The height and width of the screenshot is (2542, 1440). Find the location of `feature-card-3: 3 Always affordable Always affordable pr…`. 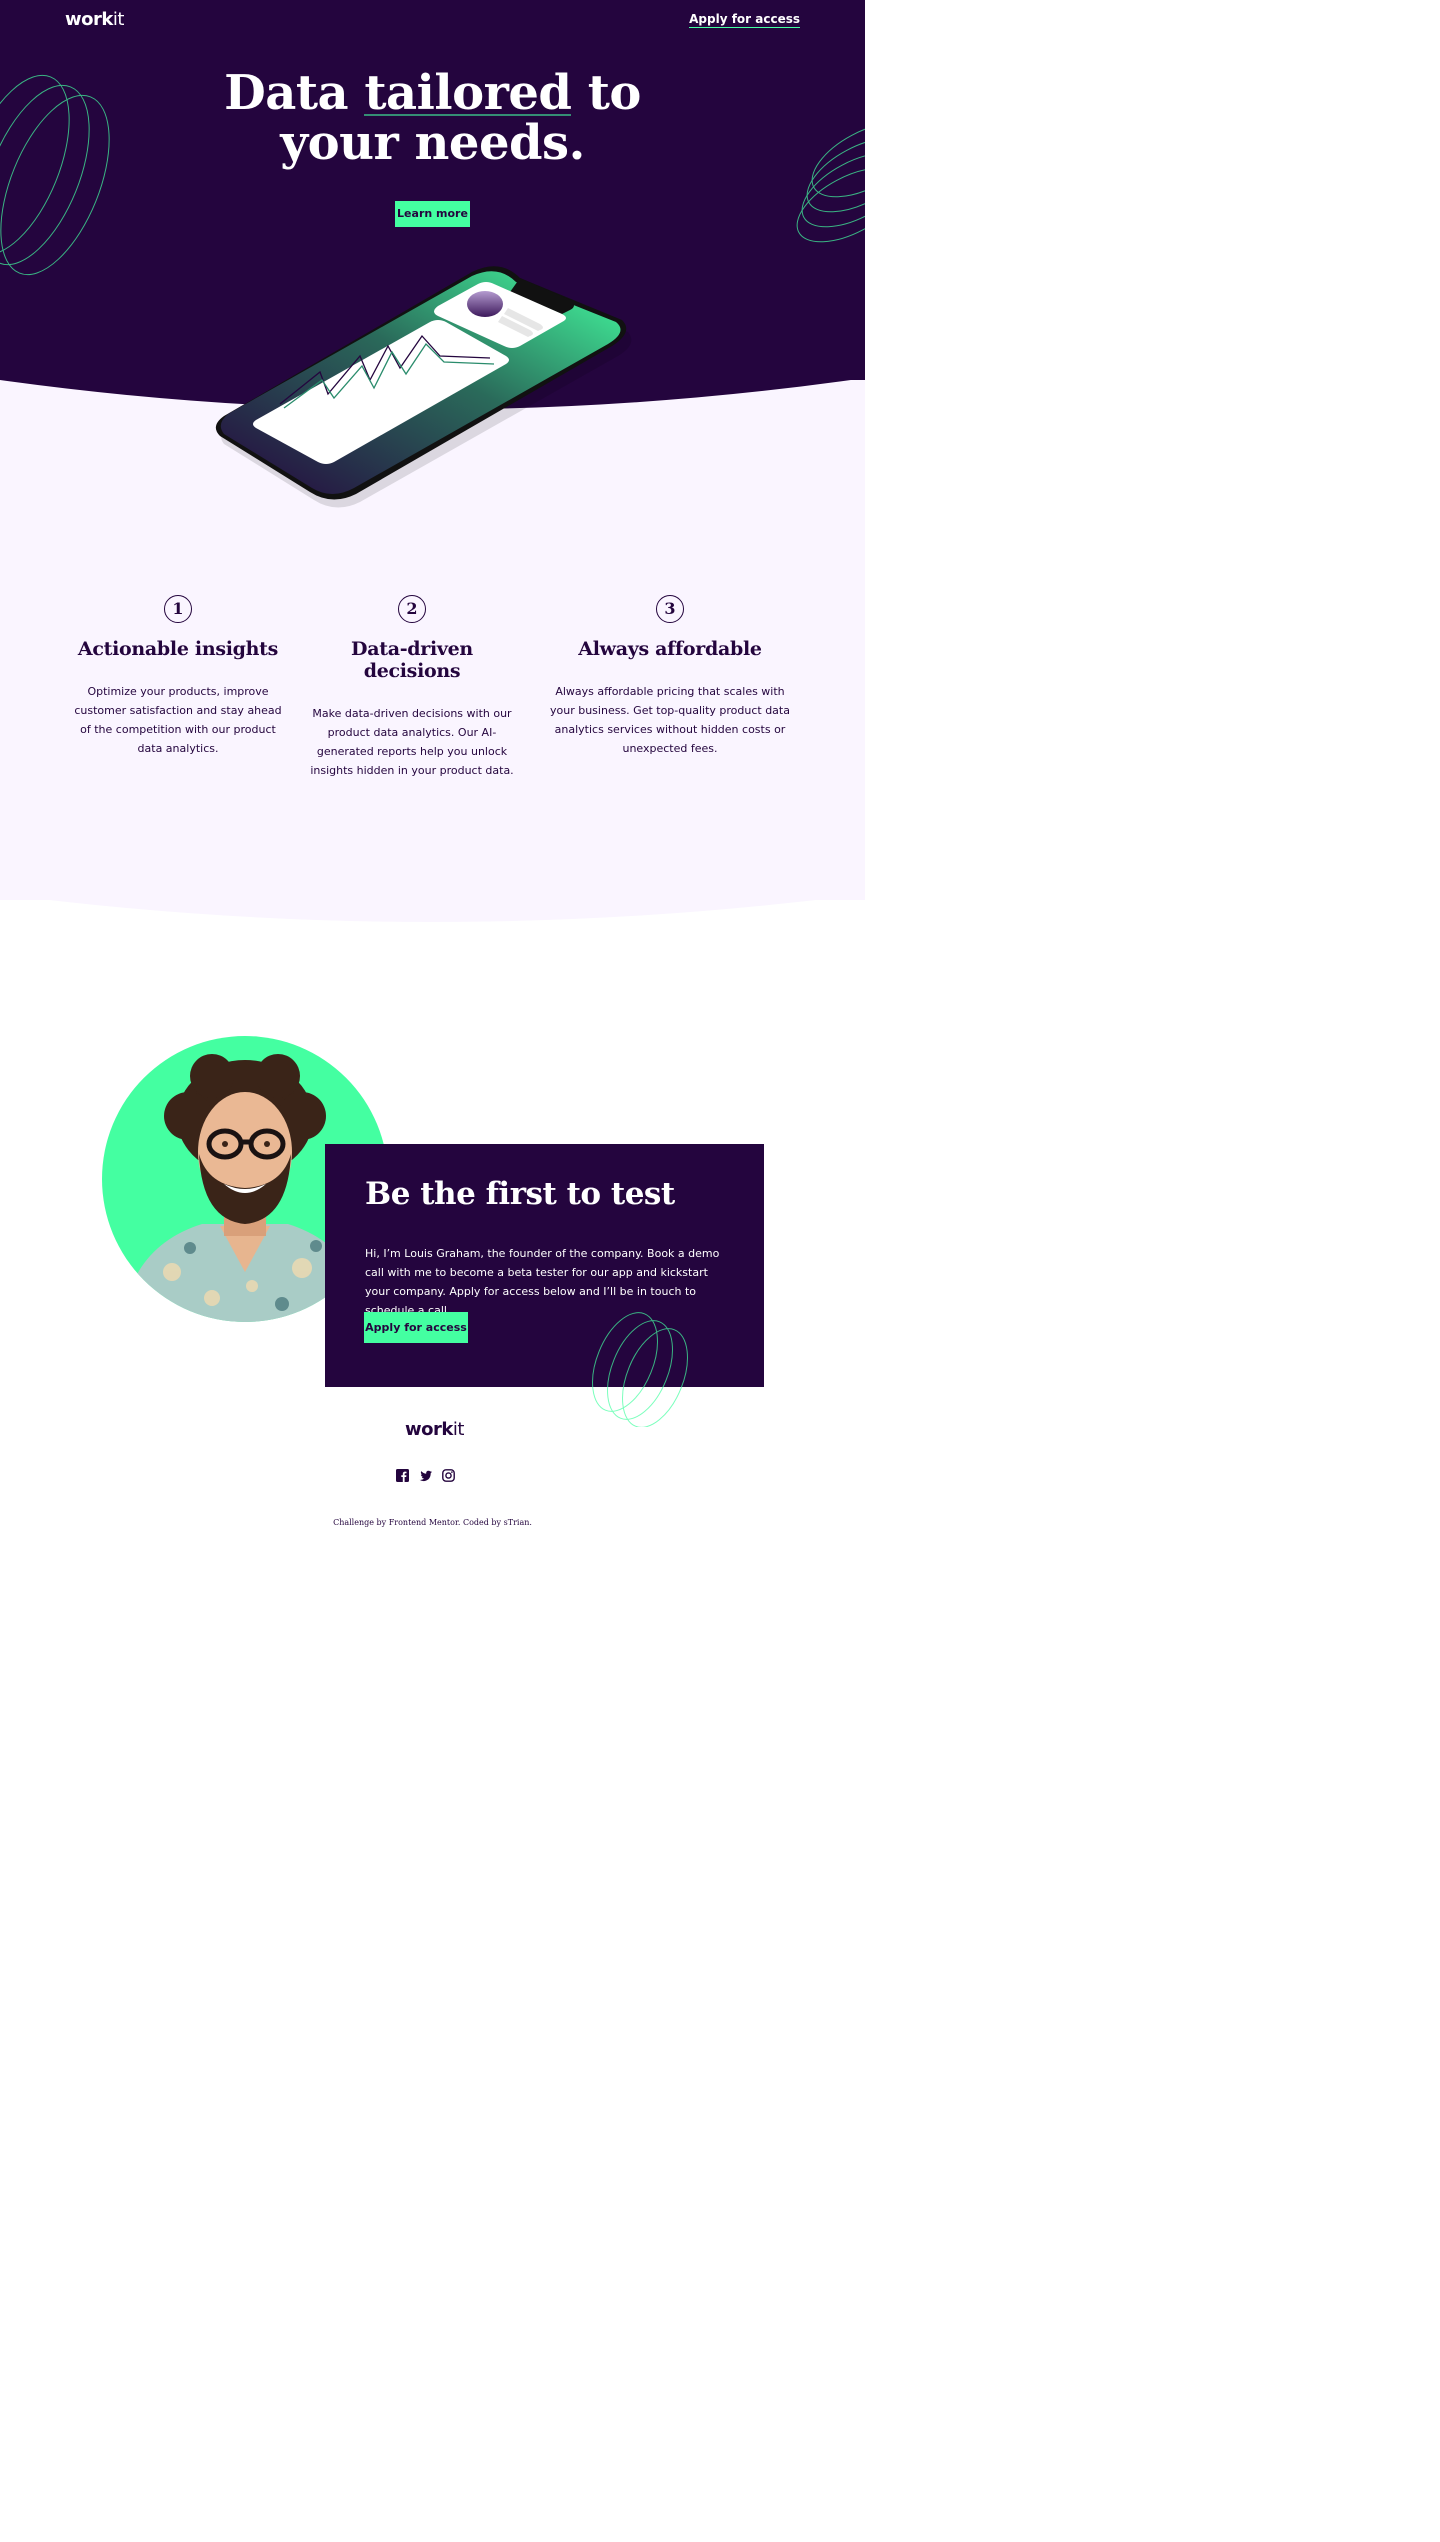

feature-card-3: 3 Always affordable Always affordable pr… is located at coordinates (670, 676).